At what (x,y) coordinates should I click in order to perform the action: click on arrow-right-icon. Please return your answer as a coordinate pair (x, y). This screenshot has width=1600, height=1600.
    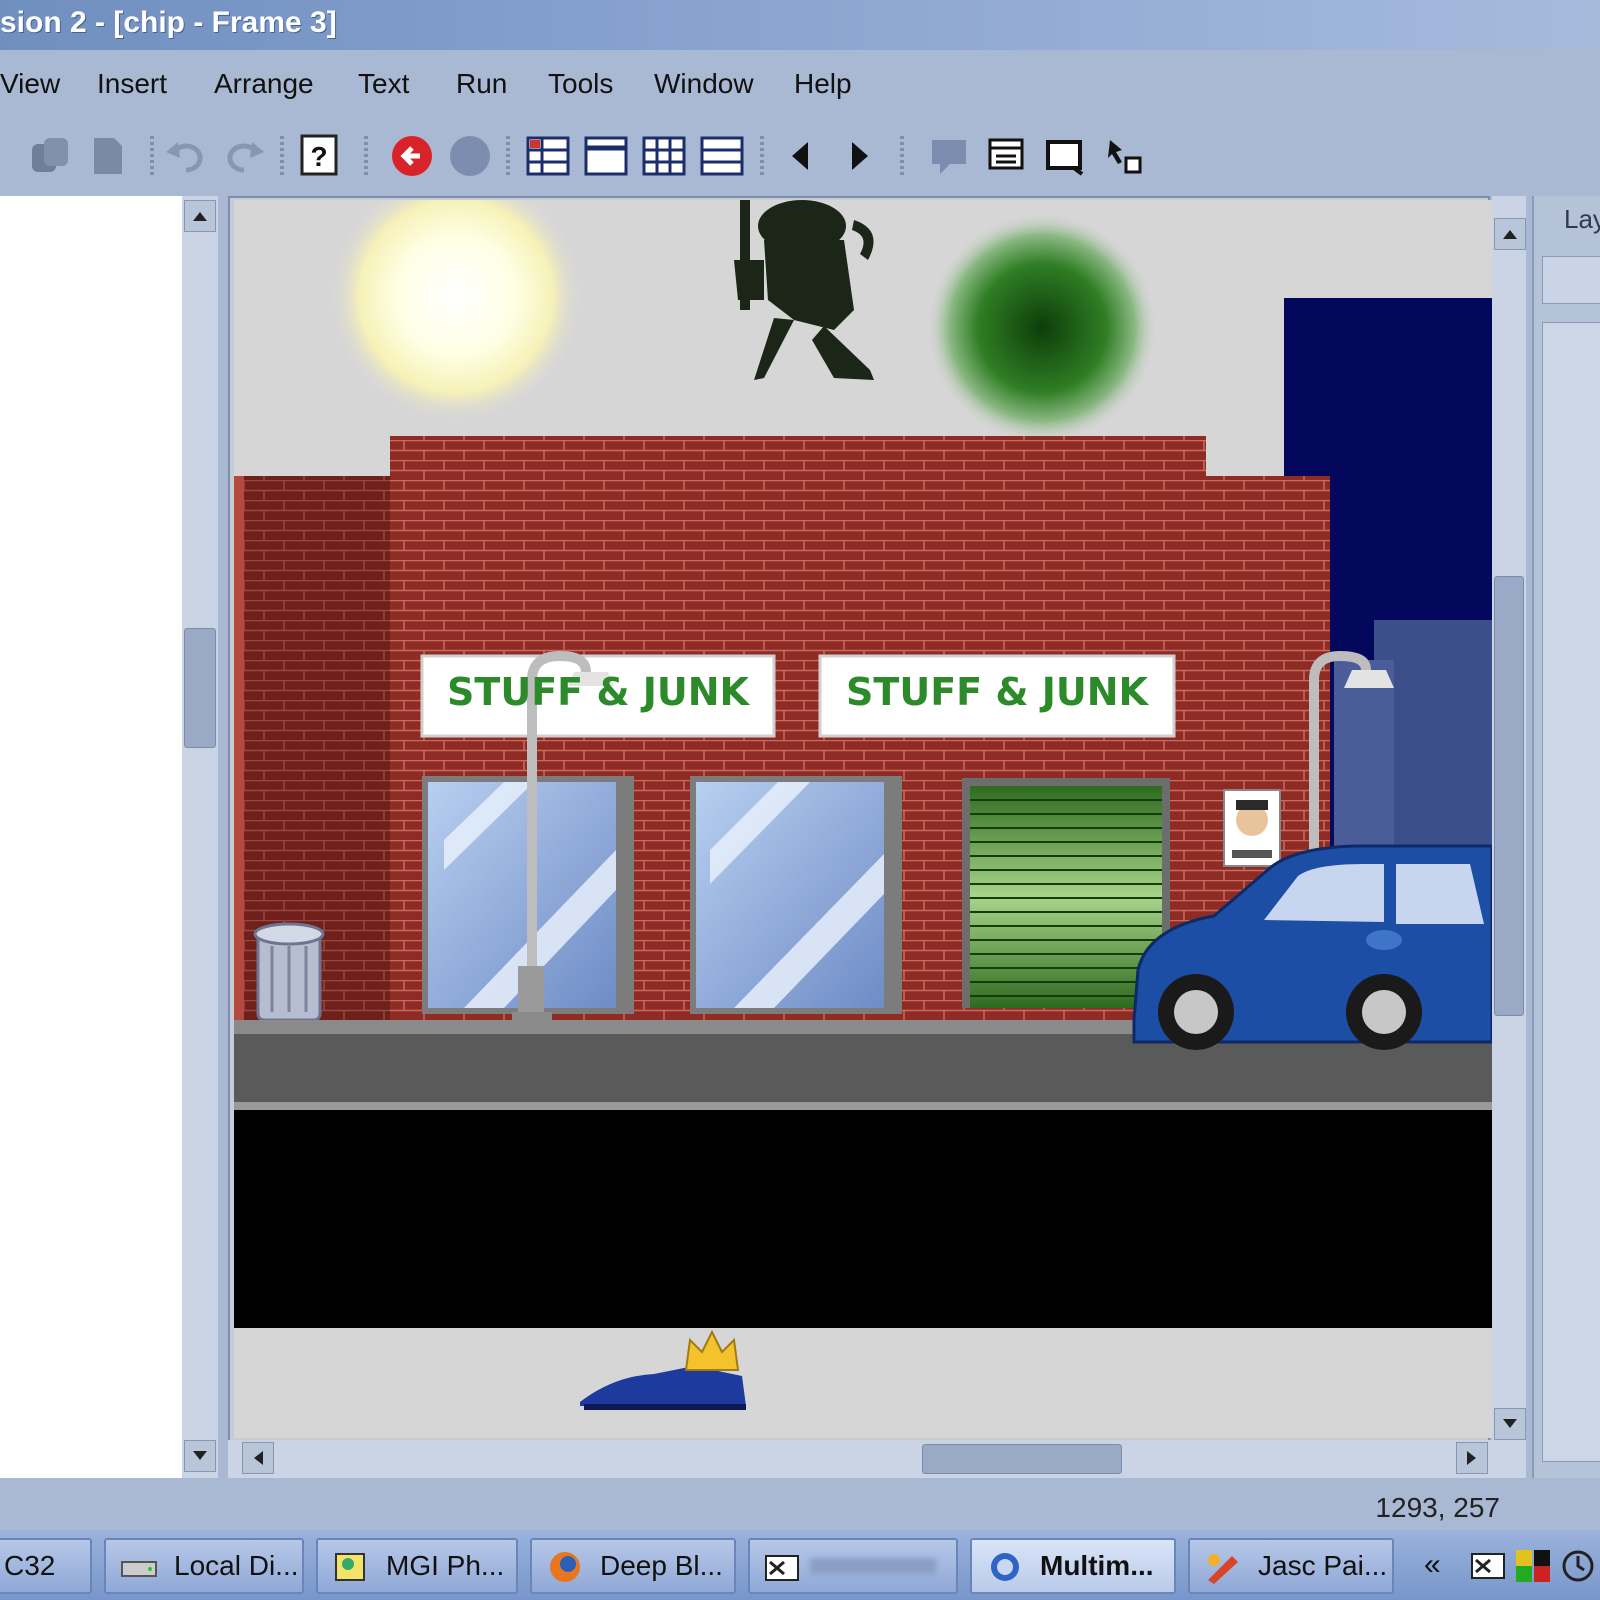
    Looking at the image, I should click on (1471, 1458).